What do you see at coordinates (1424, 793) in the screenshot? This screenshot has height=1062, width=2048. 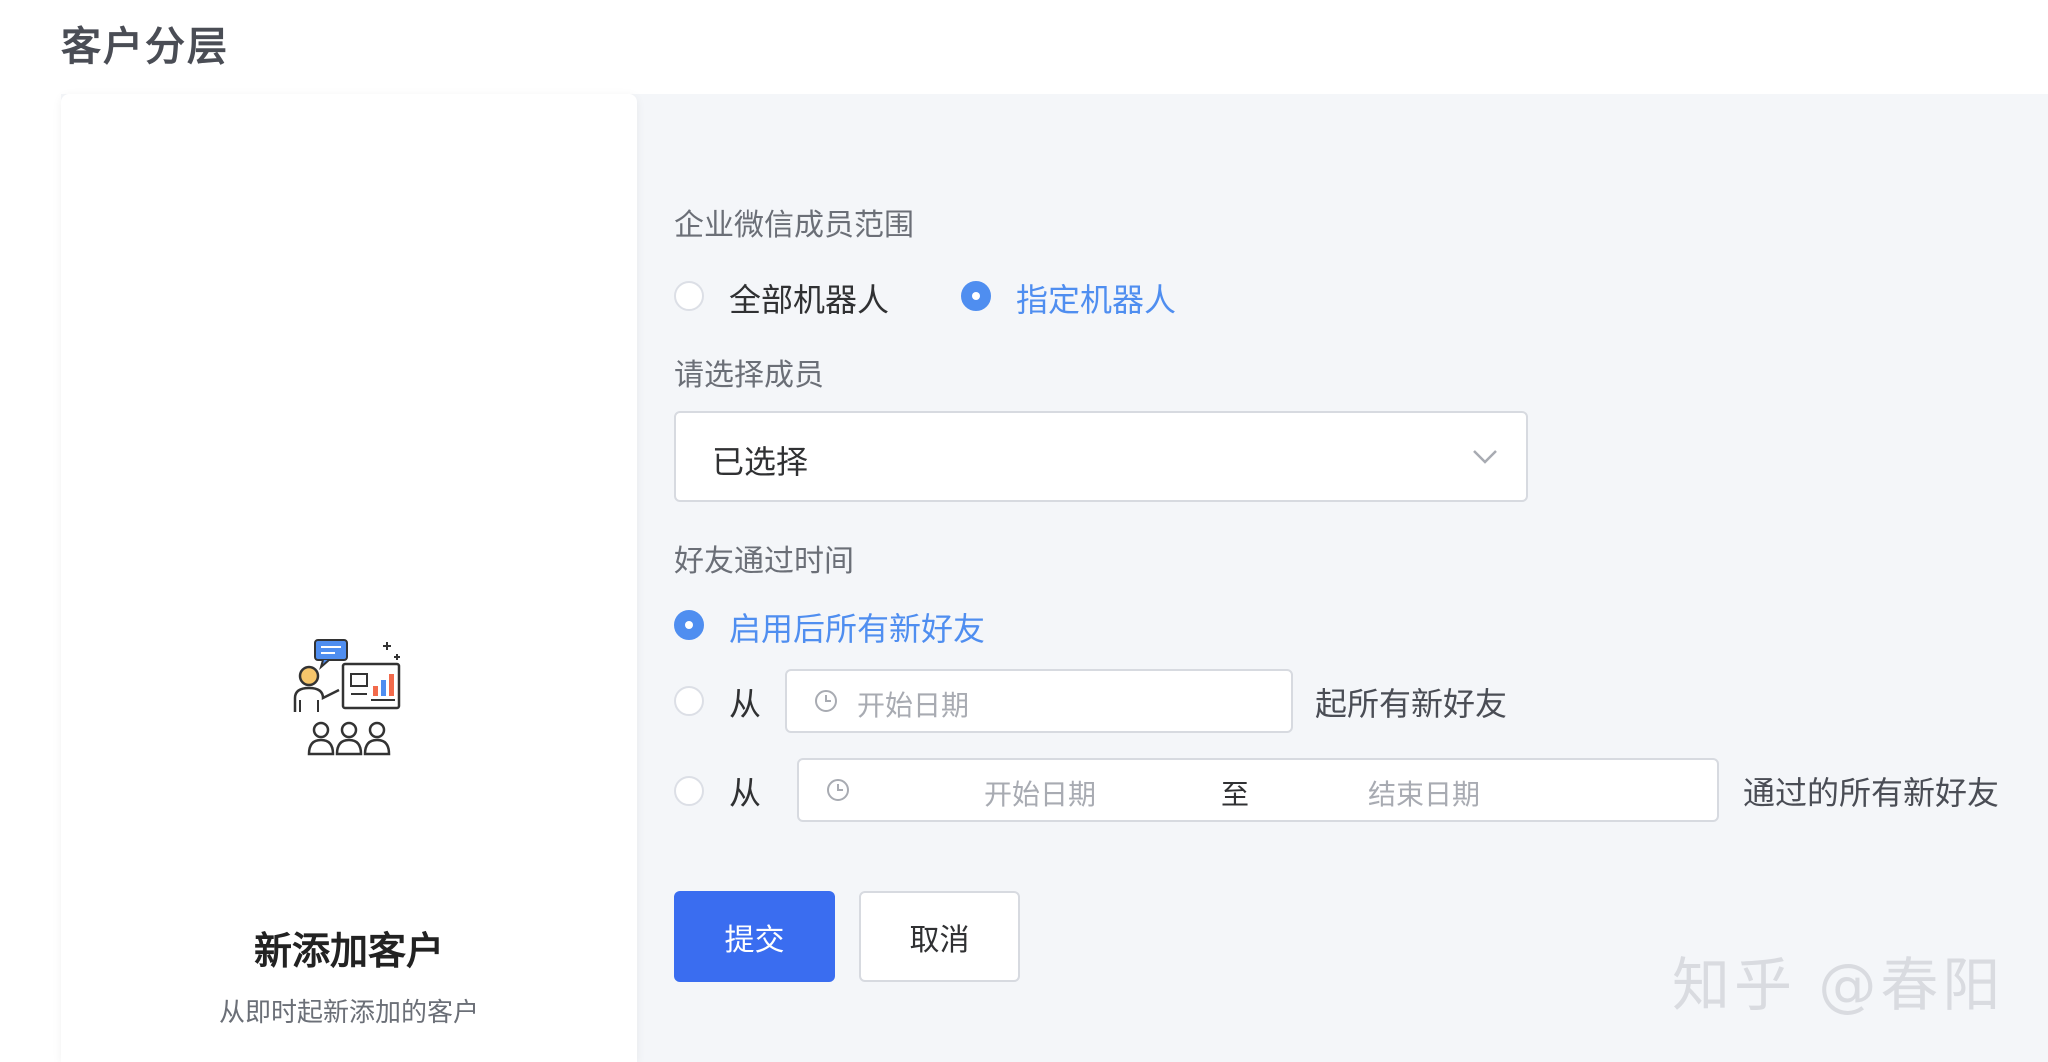 I see `range-end-placeholder: 结束日期` at bounding box center [1424, 793].